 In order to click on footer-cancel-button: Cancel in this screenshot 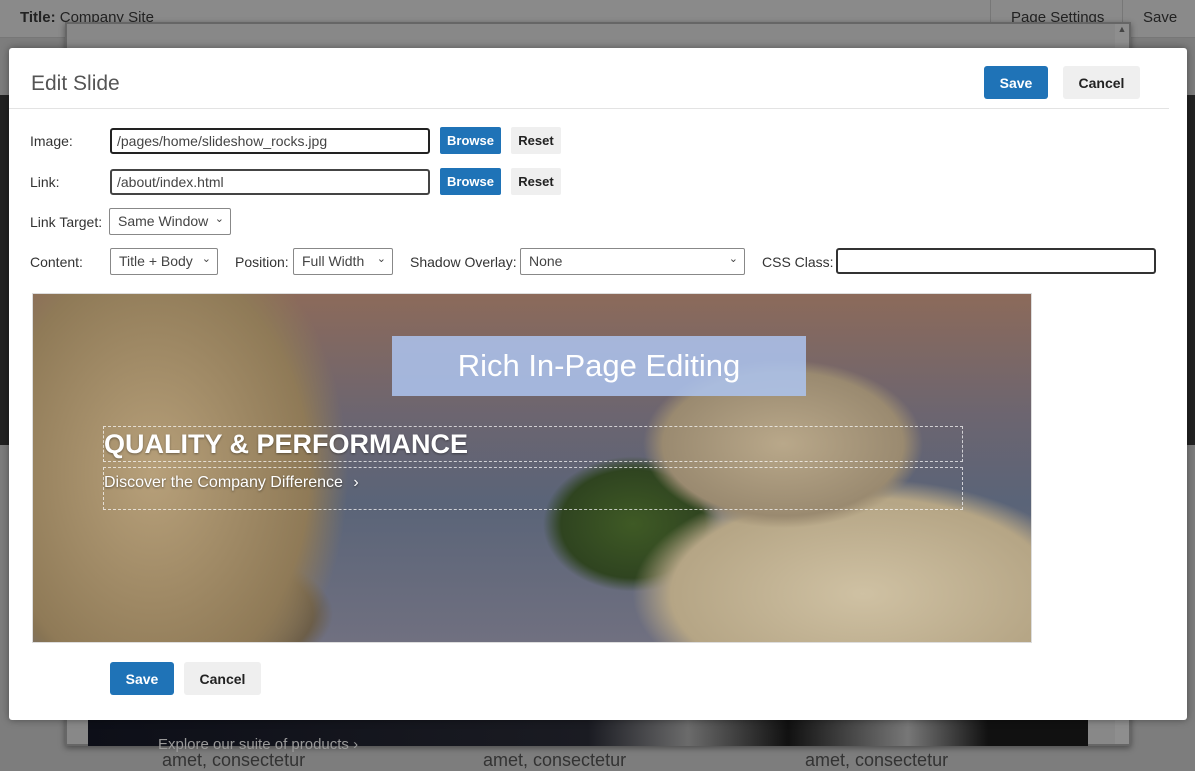, I will do `click(222, 678)`.